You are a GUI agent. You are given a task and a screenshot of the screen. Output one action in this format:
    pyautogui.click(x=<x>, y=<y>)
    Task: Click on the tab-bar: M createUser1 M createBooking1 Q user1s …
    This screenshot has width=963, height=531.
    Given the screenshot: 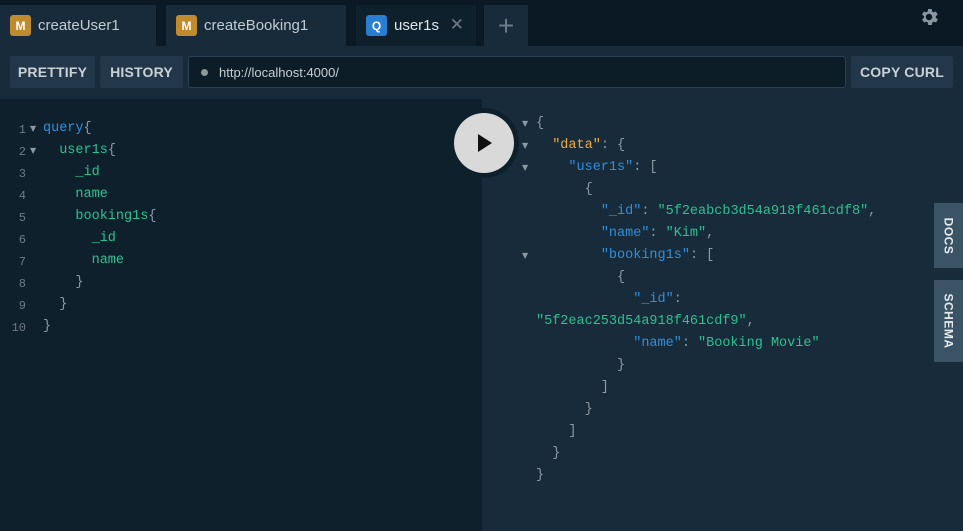 What is the action you would take?
    pyautogui.click(x=481, y=23)
    